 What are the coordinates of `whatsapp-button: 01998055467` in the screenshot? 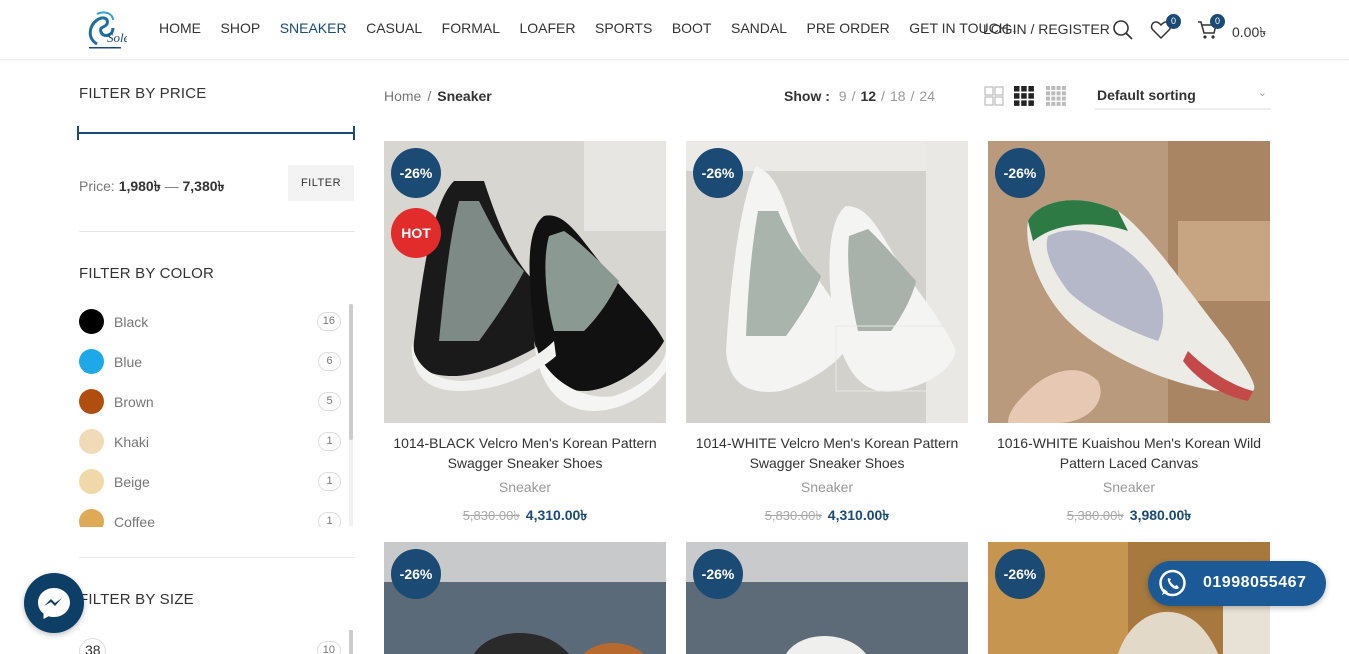 It's located at (1237, 583).